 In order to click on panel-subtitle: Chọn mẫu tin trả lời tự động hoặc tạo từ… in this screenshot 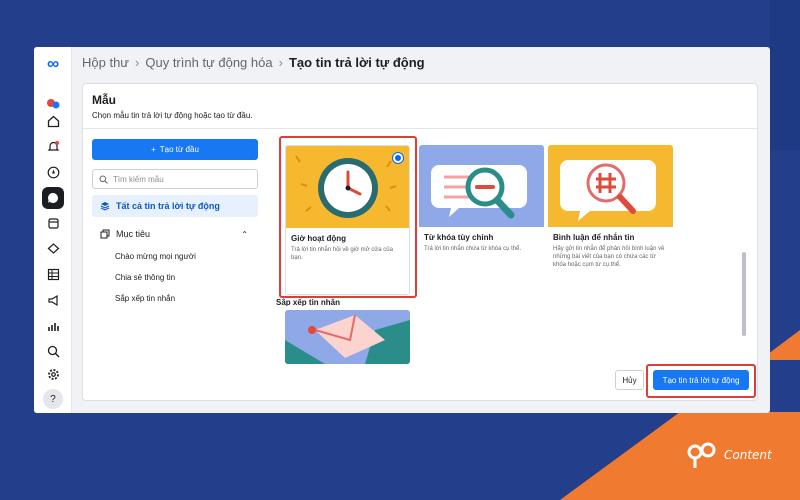, I will do `click(172, 115)`.